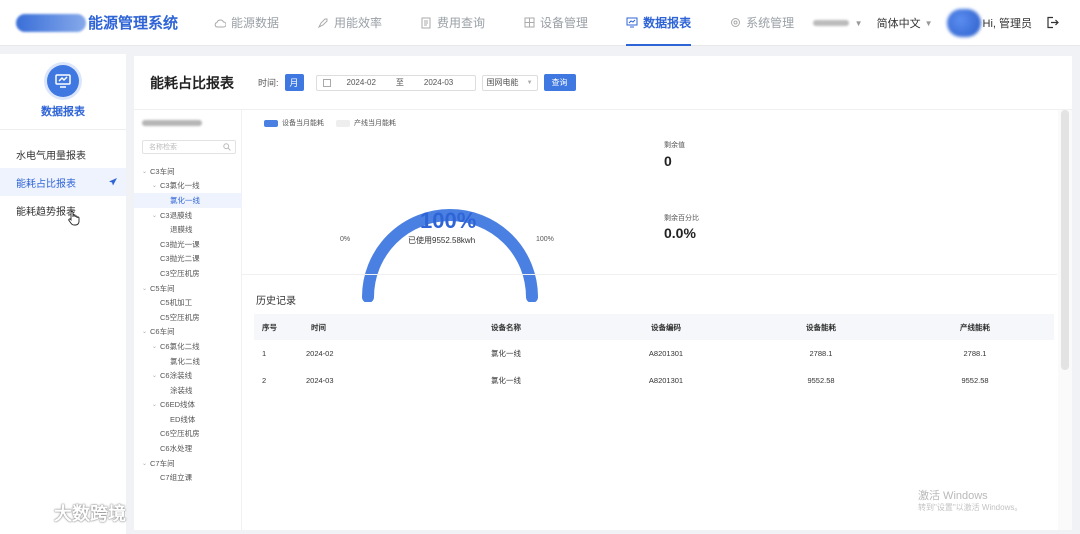 The height and width of the screenshot is (534, 1080). Describe the element at coordinates (162, 171) in the screenshot. I see `tree-node-label: C3车间` at that location.